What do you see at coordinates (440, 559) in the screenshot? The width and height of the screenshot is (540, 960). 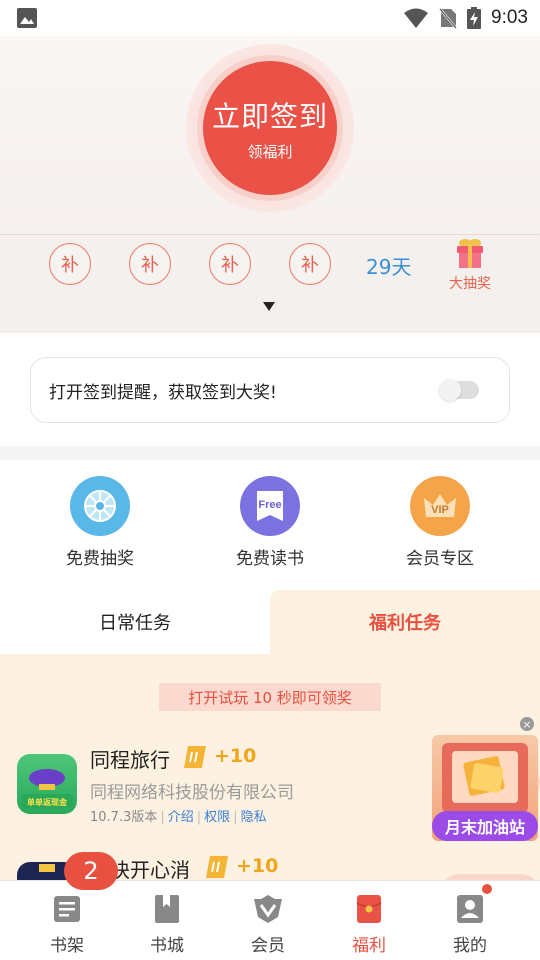 I see `vip-zone-label: 会员专区` at bounding box center [440, 559].